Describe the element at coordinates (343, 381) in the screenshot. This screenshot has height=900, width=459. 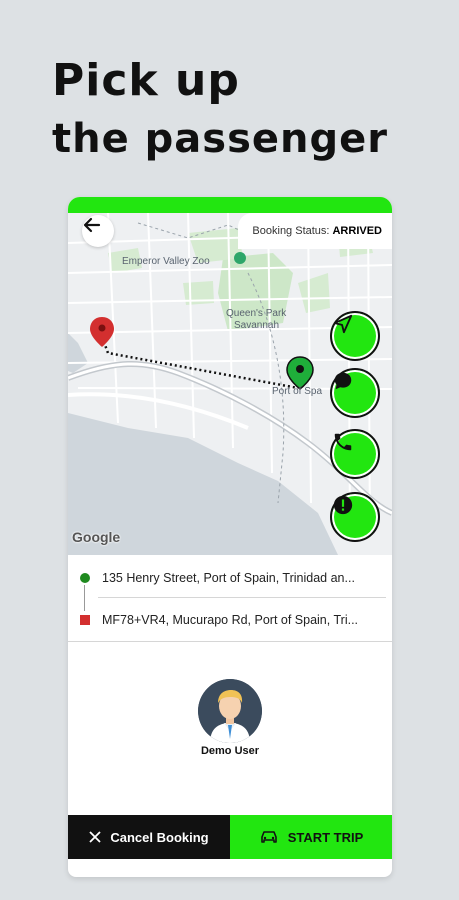
I see `chat-bubble-icon` at that location.